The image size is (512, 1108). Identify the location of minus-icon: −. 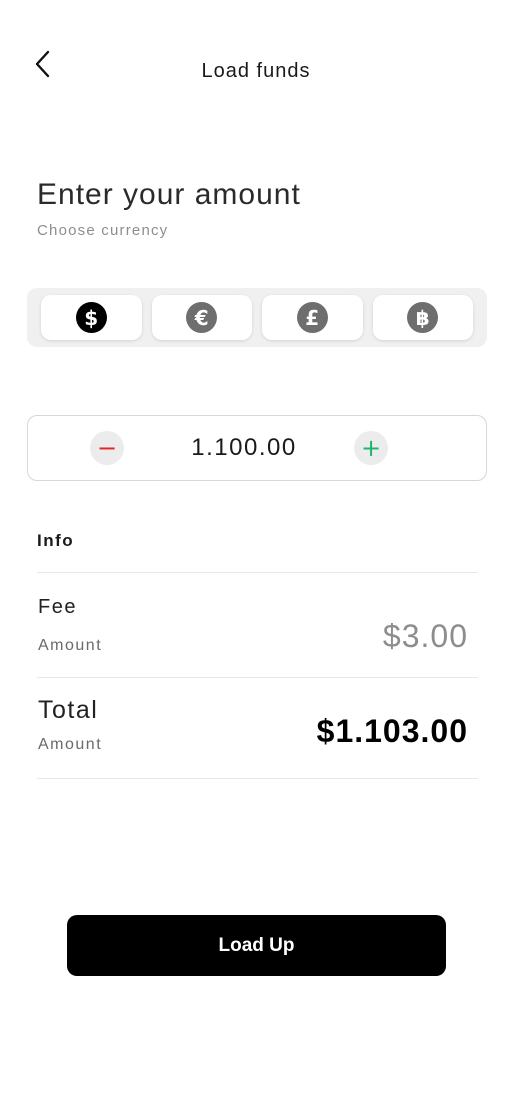
(107, 448).